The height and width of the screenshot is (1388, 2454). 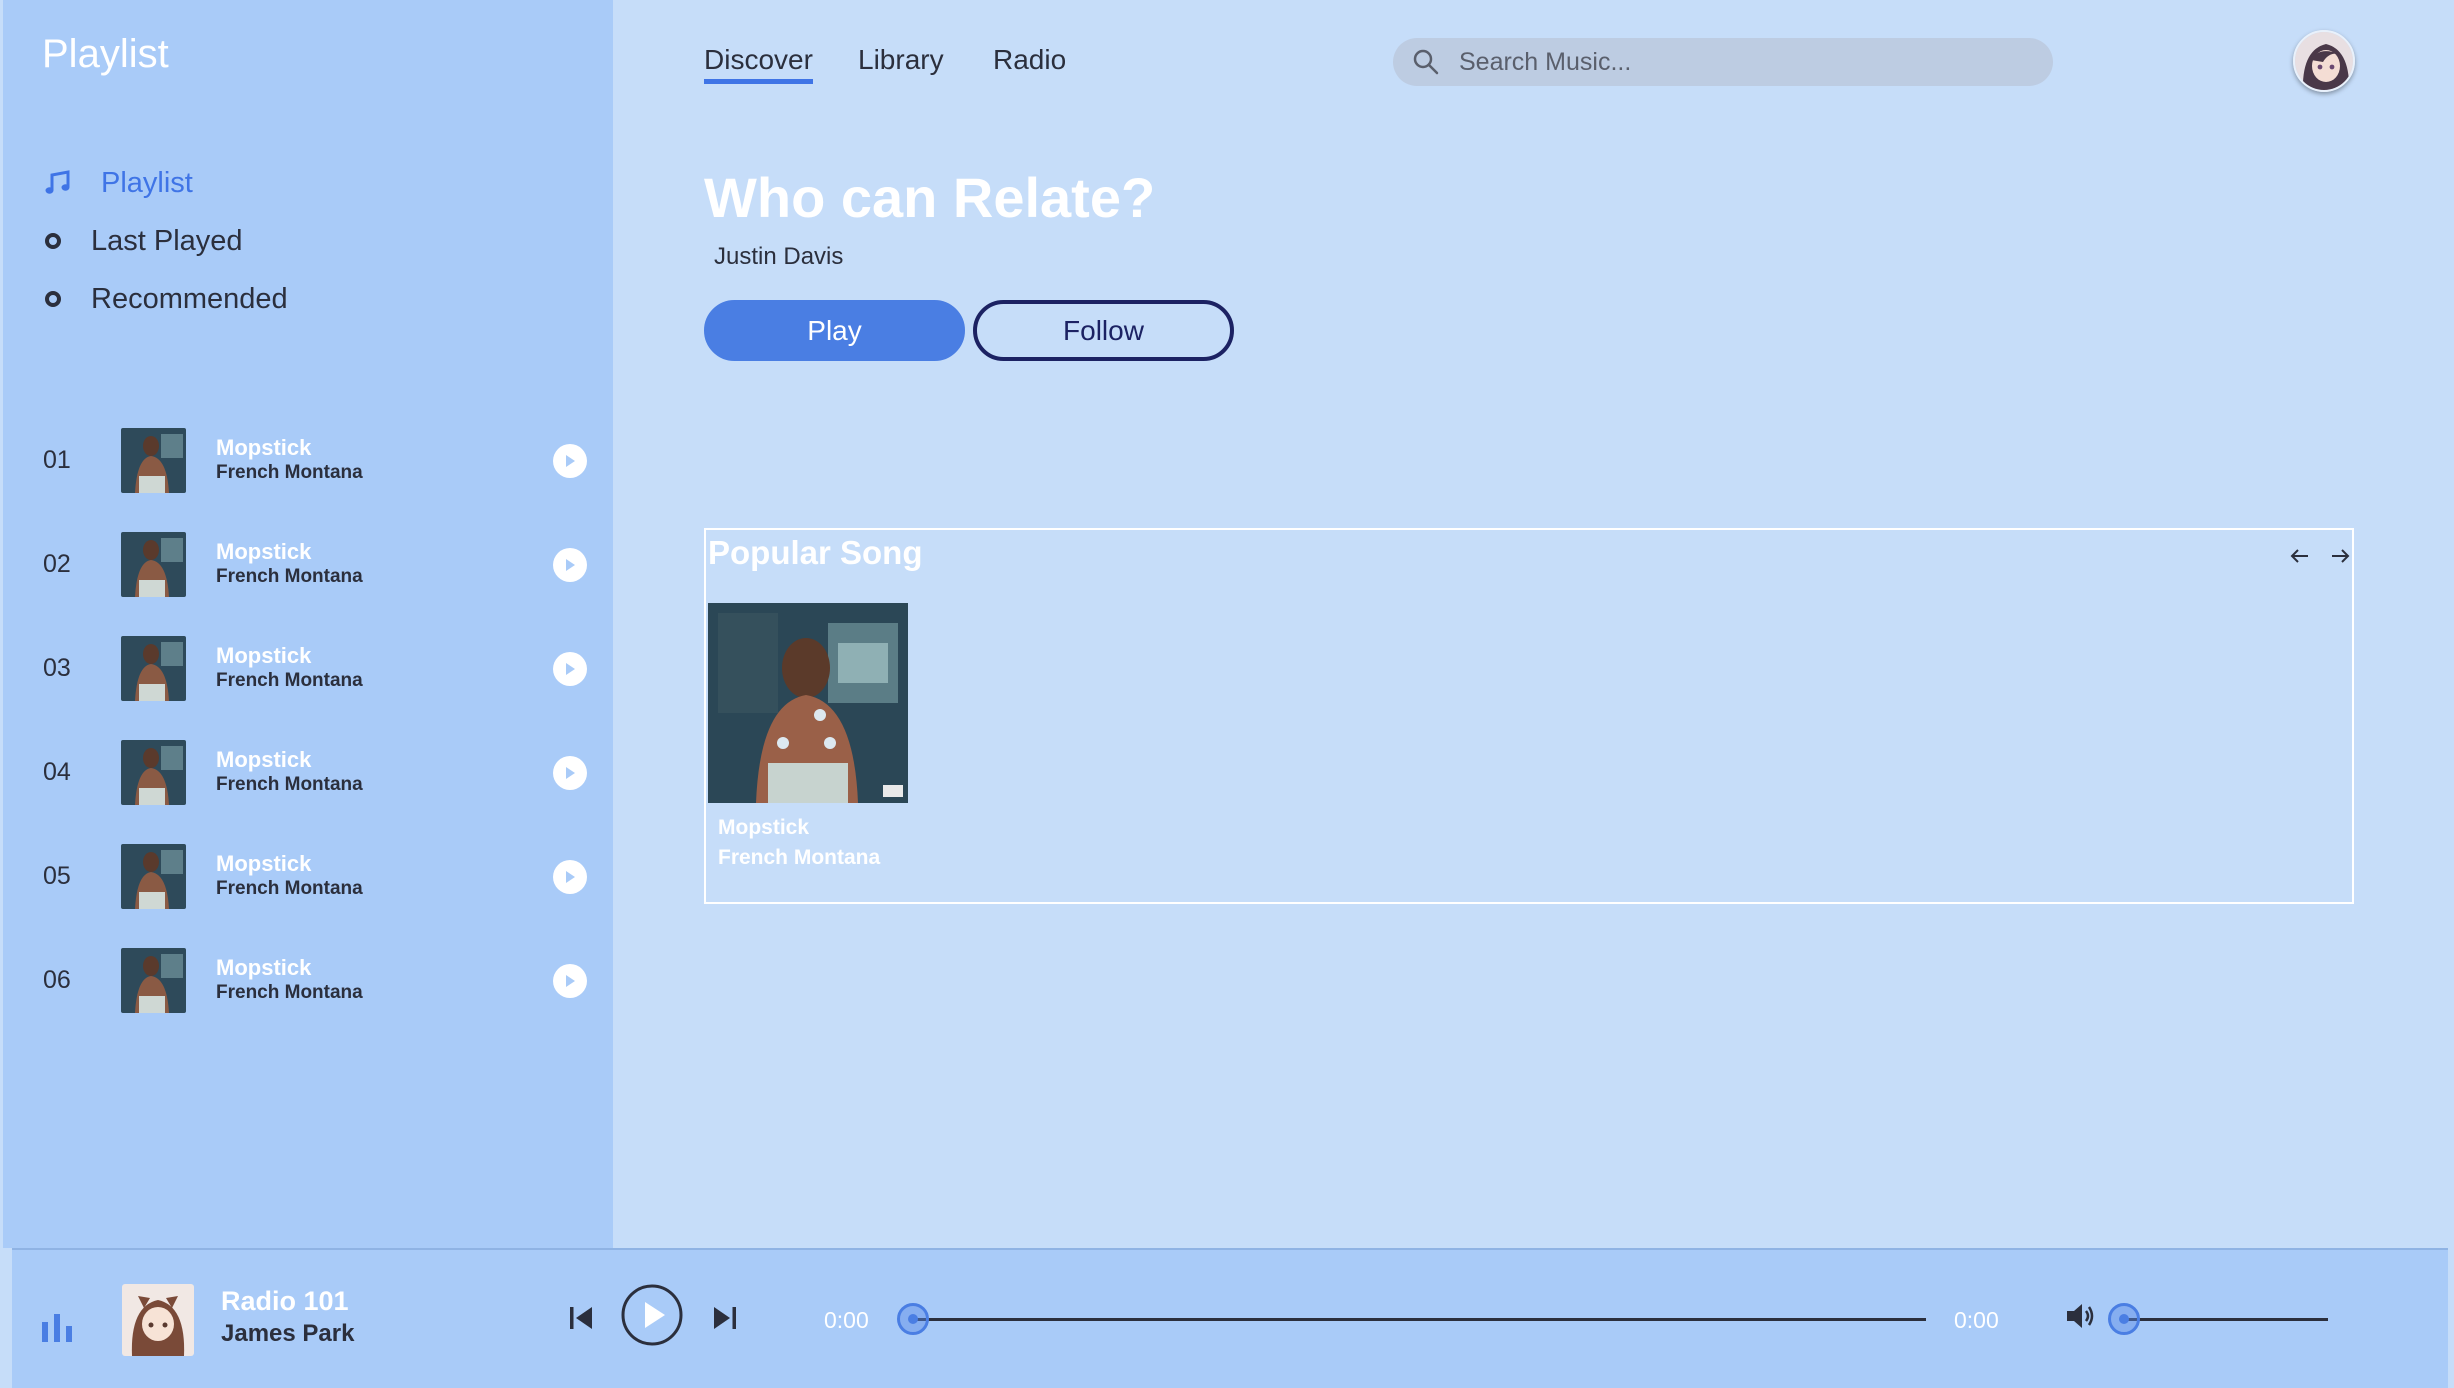 I want to click on music-note-icon, so click(x=57, y=182).